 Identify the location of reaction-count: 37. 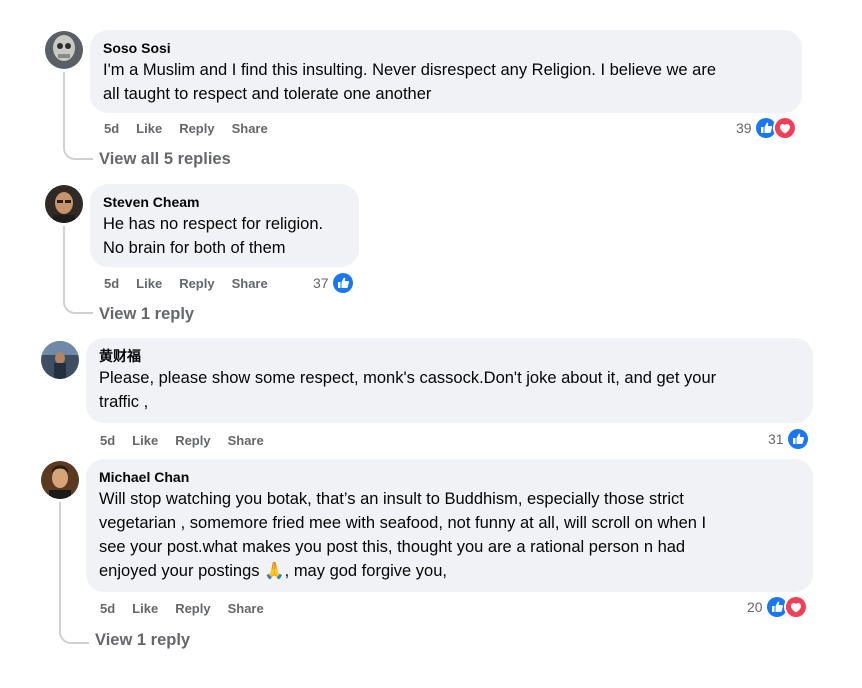
(321, 283).